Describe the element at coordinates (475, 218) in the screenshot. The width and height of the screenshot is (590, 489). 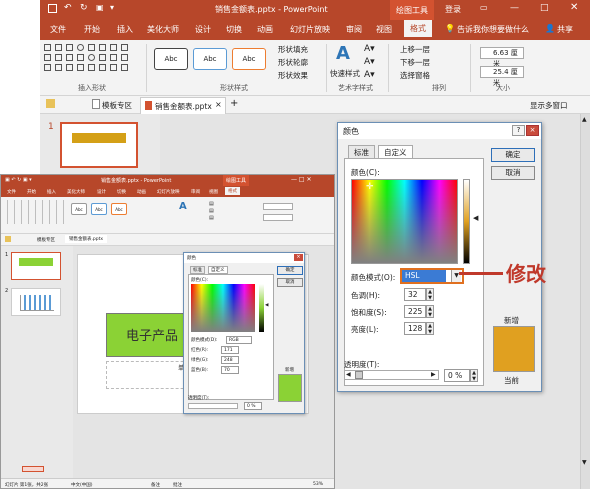
I see `lightness-arrow-icon: ◀` at that location.